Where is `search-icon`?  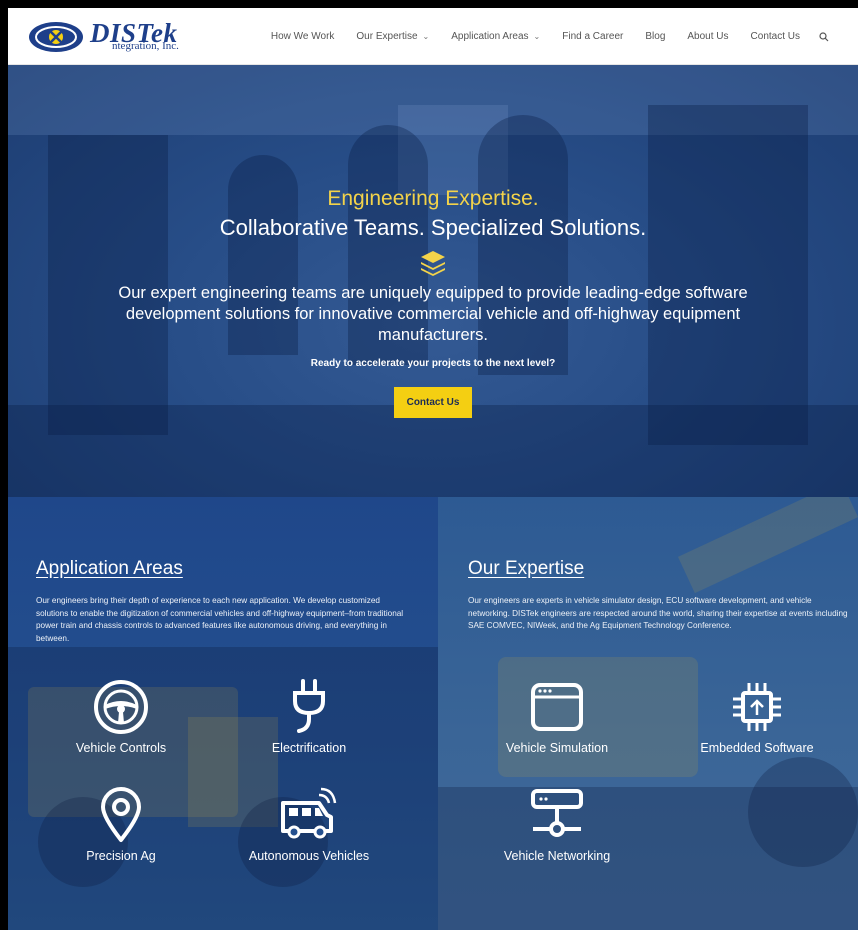
search-icon is located at coordinates (824, 36).